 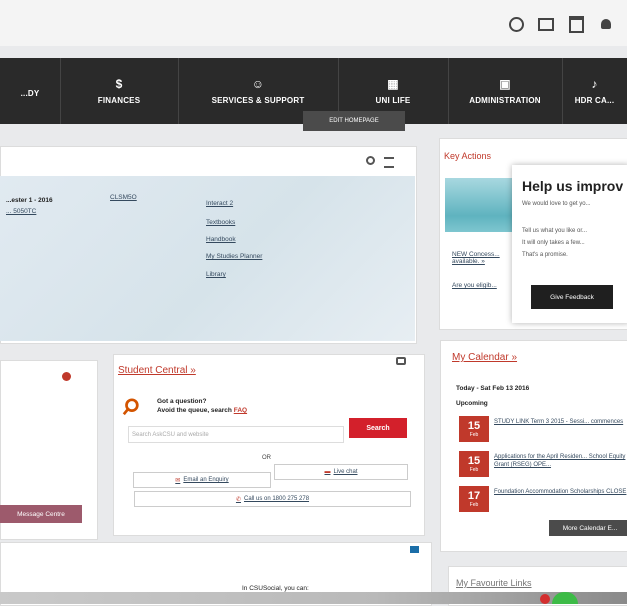 I want to click on nav-item-finances: $ FINANCES, so click(x=119, y=91).